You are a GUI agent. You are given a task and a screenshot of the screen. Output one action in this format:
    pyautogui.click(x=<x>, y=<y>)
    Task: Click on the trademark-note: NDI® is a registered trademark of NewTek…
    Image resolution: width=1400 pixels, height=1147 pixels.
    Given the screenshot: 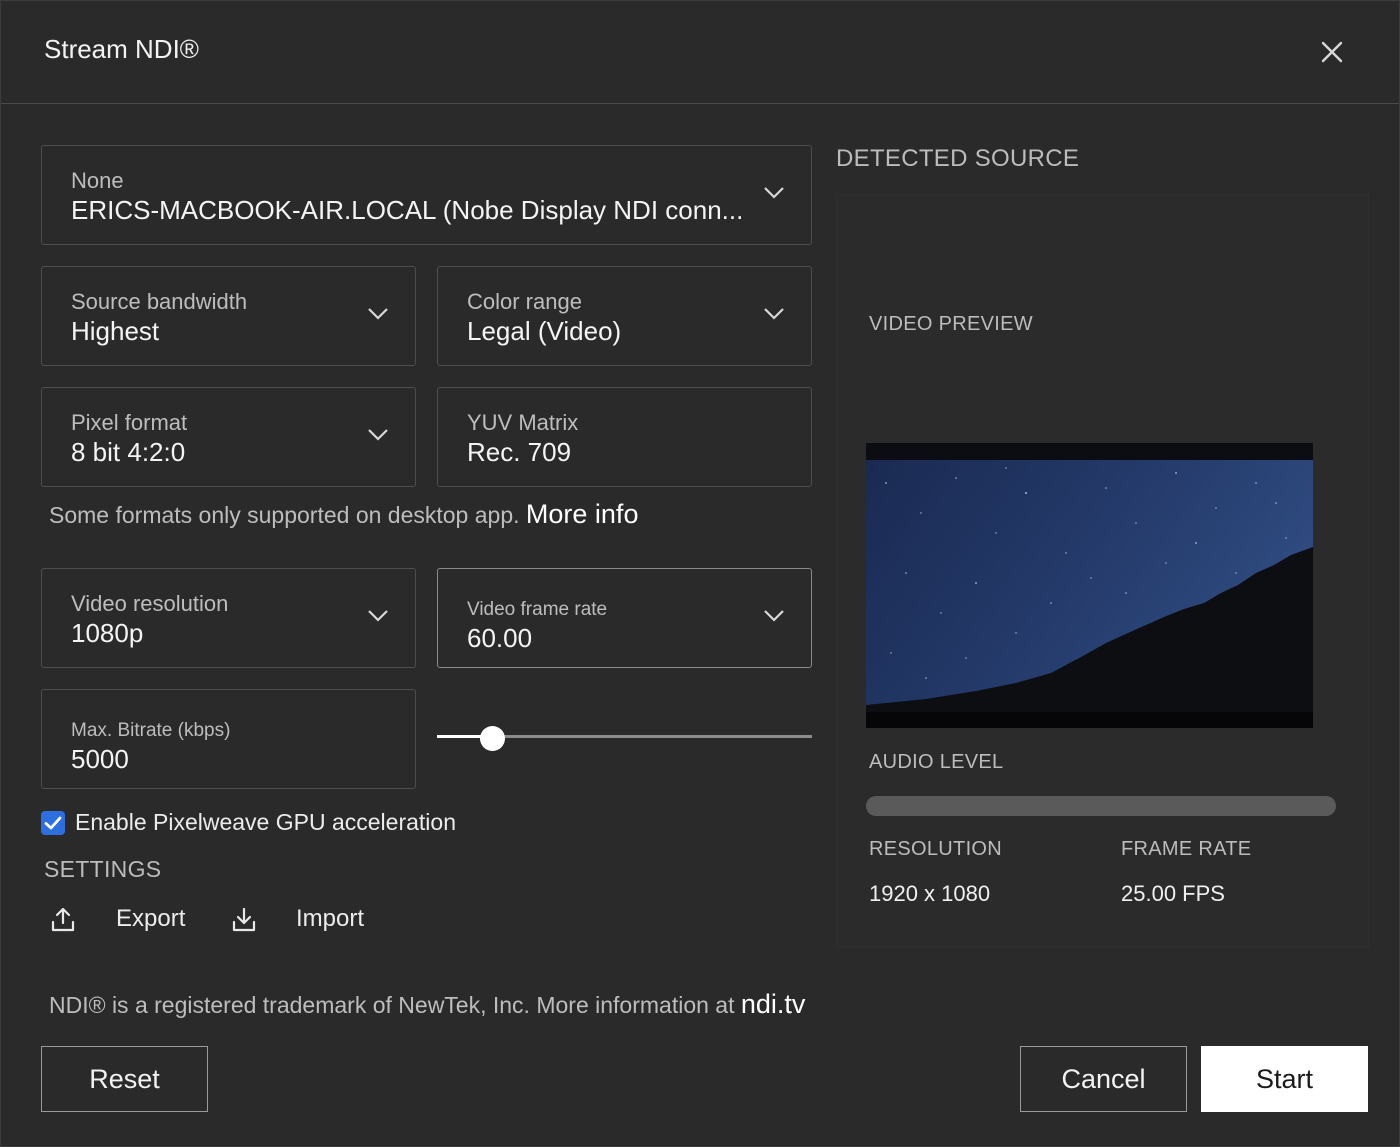 What is the action you would take?
    pyautogui.click(x=427, y=1004)
    